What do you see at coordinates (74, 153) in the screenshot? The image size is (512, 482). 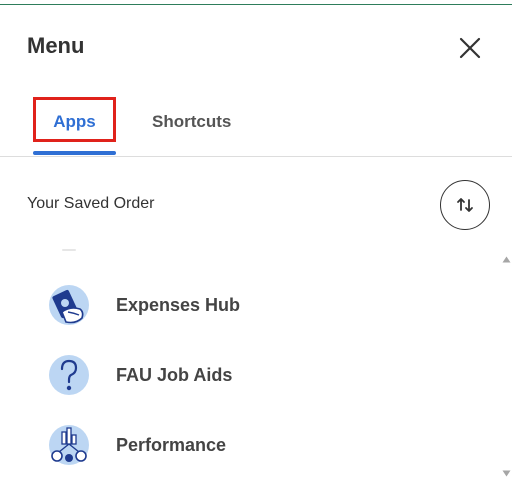 I see `tab-apps-underline` at bounding box center [74, 153].